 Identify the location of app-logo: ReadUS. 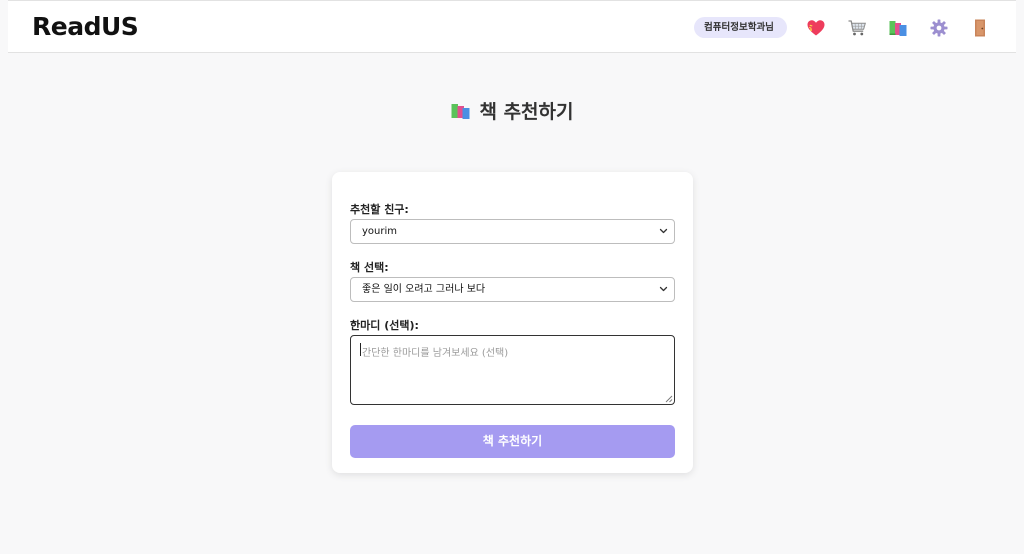
(85, 26).